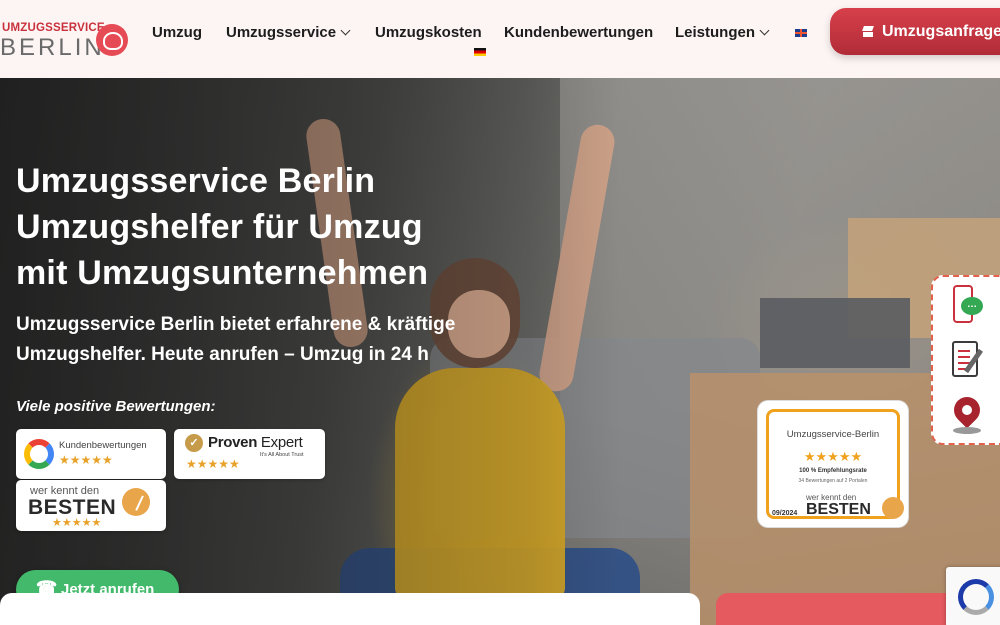 The width and height of the screenshot is (1000, 625). I want to click on werkenntdenbesten-badge: wer kennt den BESTEN ★★★★★, so click(91, 505).